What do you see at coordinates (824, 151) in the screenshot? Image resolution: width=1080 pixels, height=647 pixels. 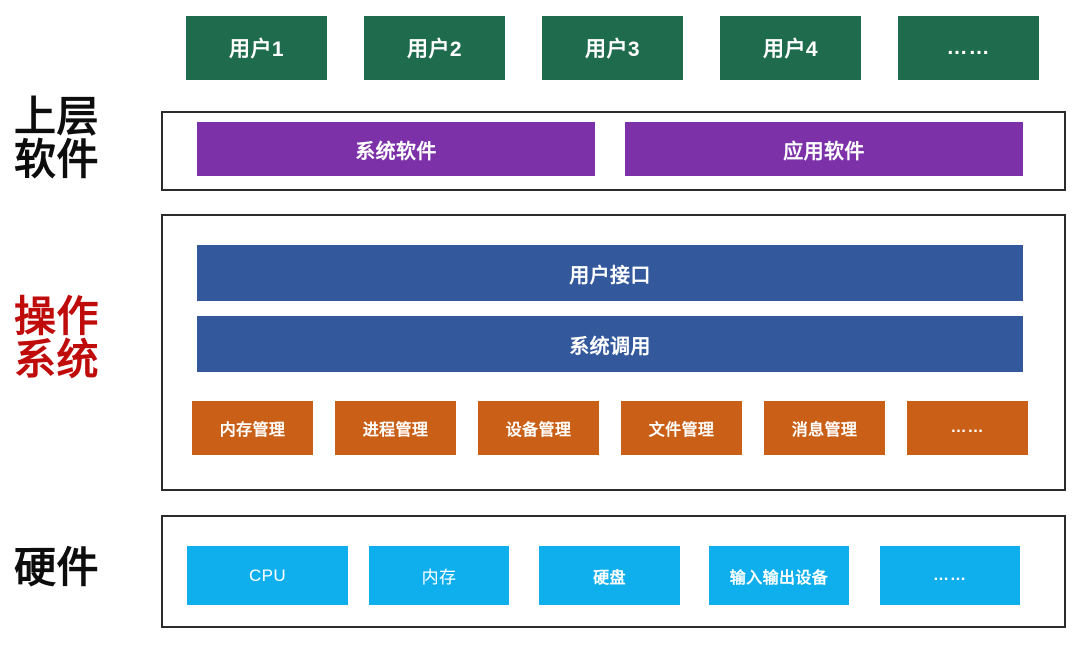 I see `application-software-label: 应用软件` at bounding box center [824, 151].